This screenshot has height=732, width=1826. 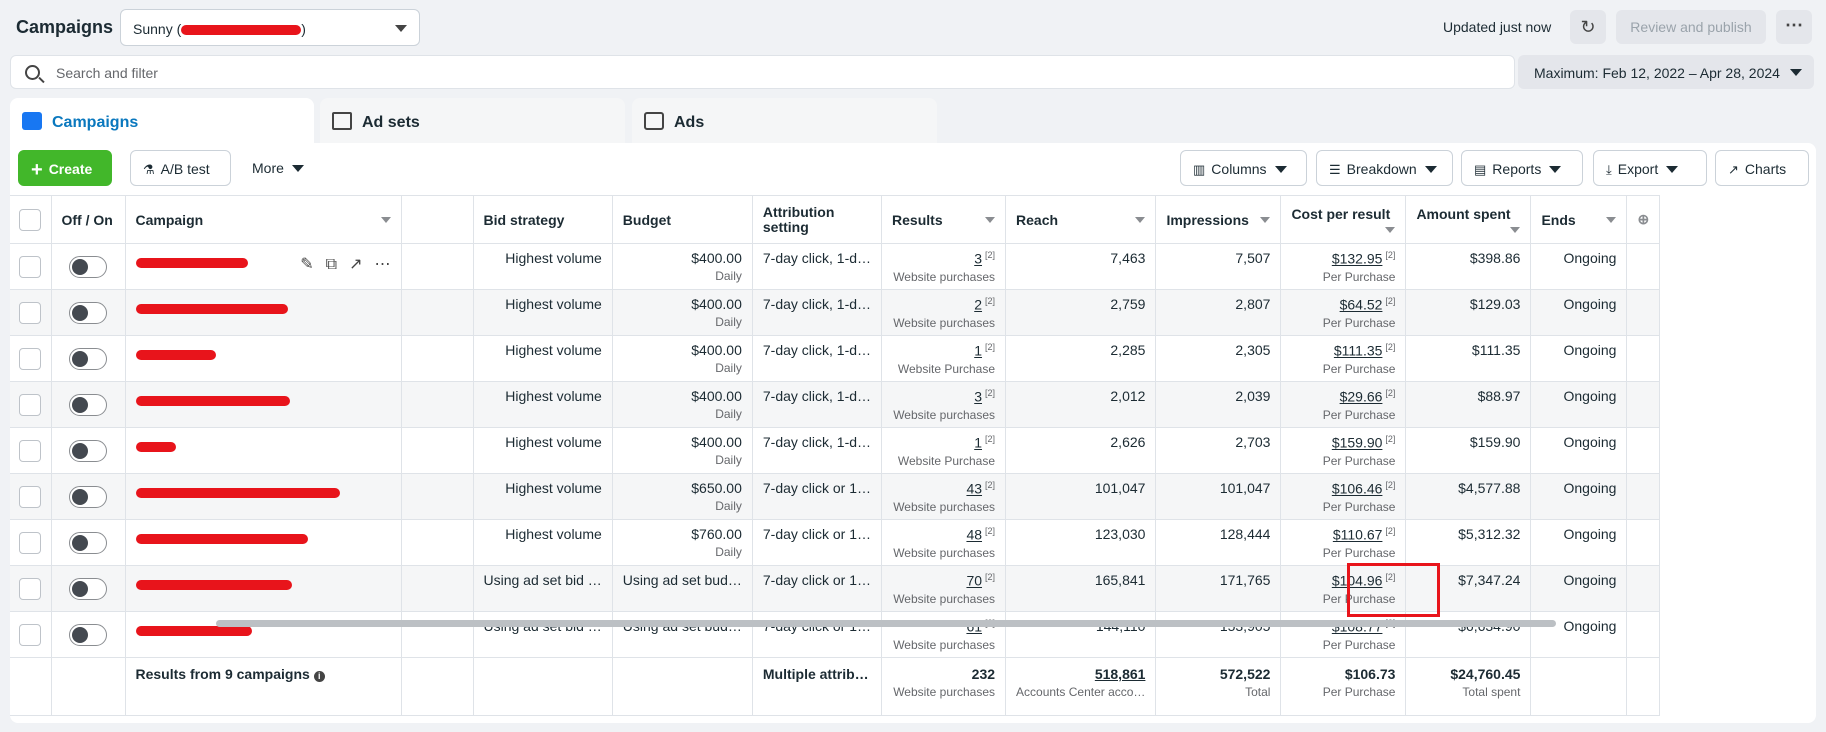 What do you see at coordinates (817, 219) in the screenshot?
I see `col-attribution: Attribution setting` at bounding box center [817, 219].